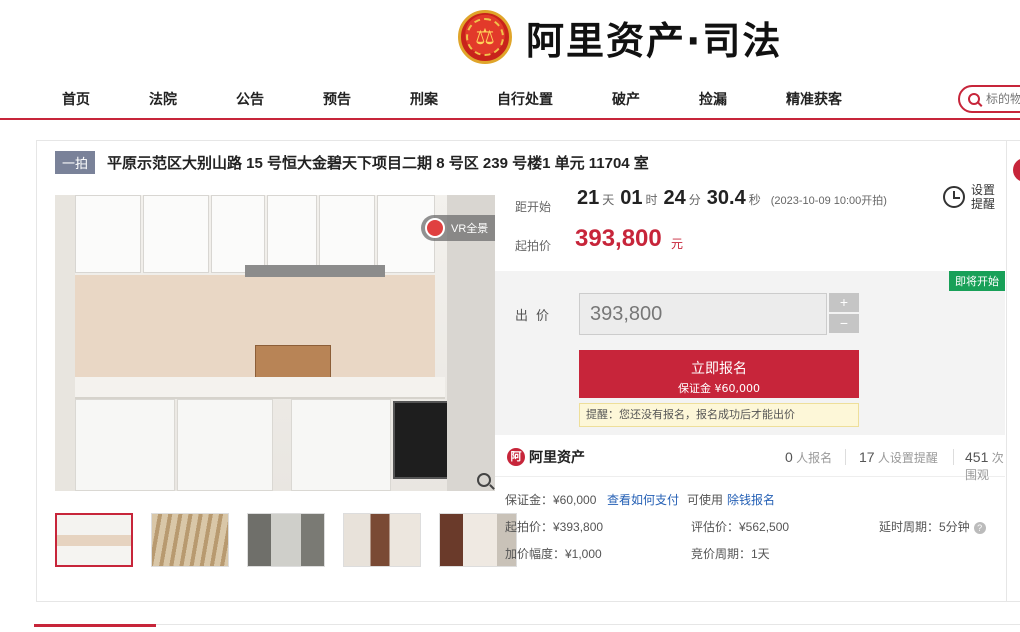  Describe the element at coordinates (588, 198) in the screenshot. I see `countdown-days: 21` at that location.